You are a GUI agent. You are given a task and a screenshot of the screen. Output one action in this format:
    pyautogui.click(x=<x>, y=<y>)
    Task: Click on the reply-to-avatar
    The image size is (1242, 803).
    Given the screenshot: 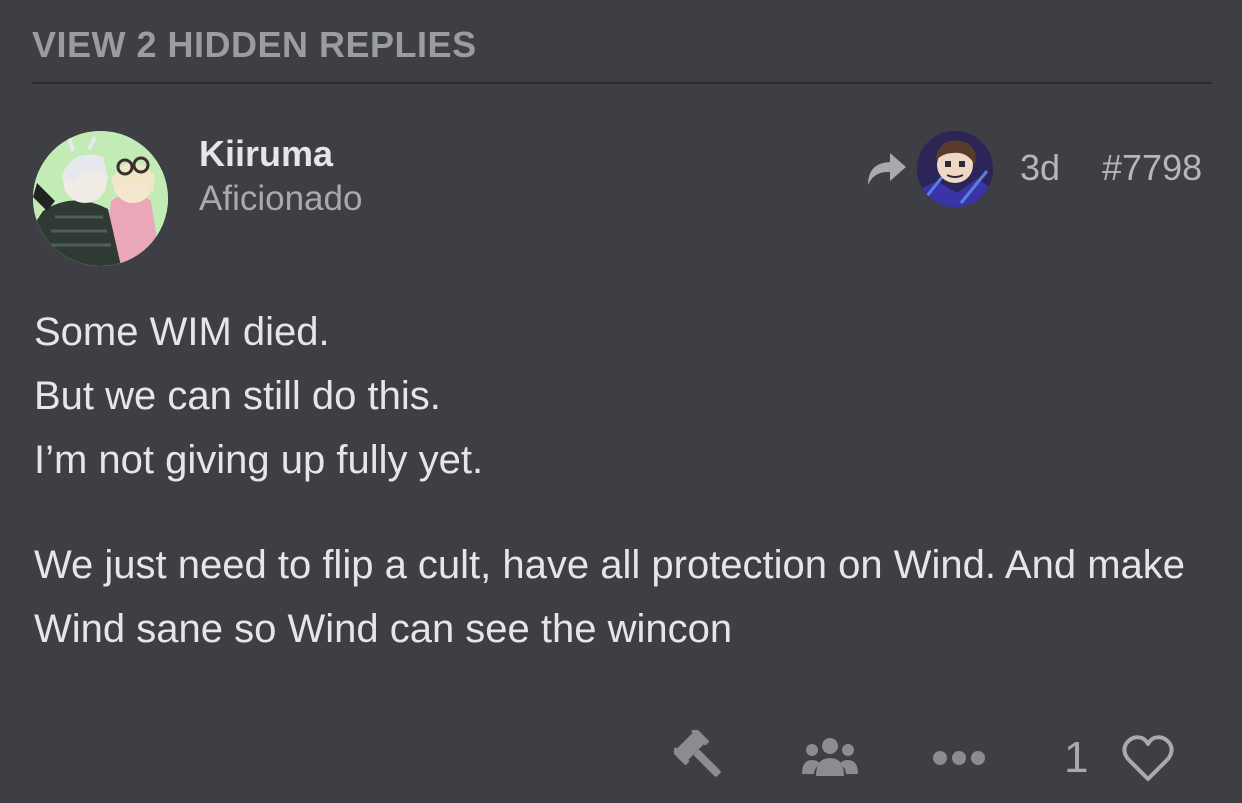 What is the action you would take?
    pyautogui.click(x=955, y=169)
    